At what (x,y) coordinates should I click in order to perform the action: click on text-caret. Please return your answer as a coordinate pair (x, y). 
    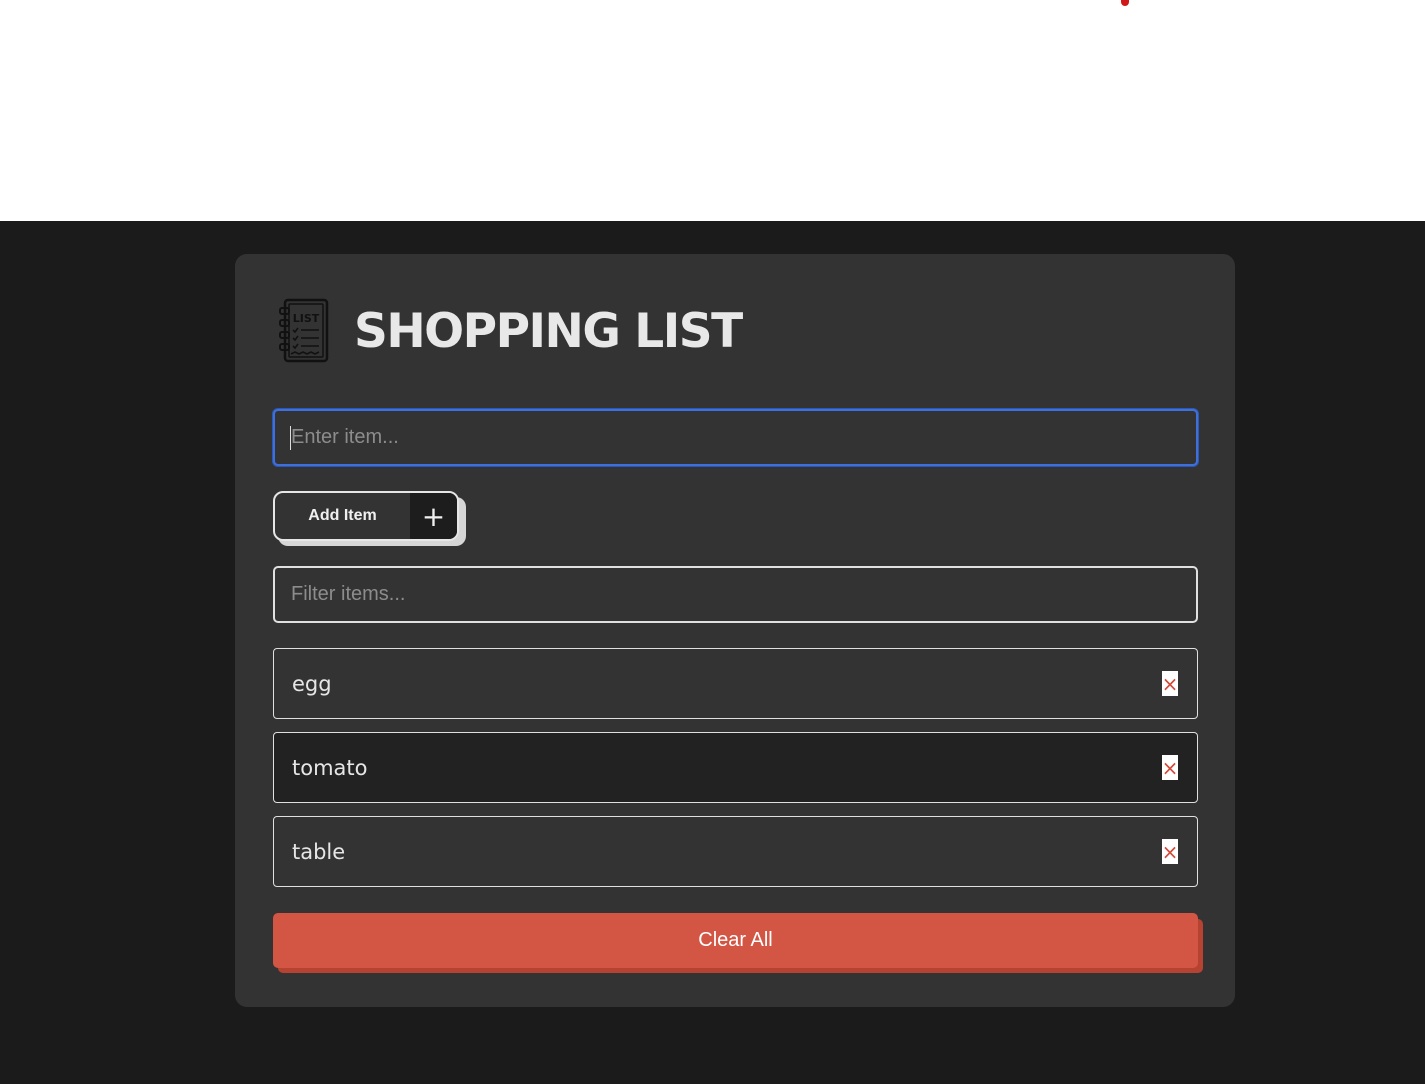
    Looking at the image, I should click on (290, 438).